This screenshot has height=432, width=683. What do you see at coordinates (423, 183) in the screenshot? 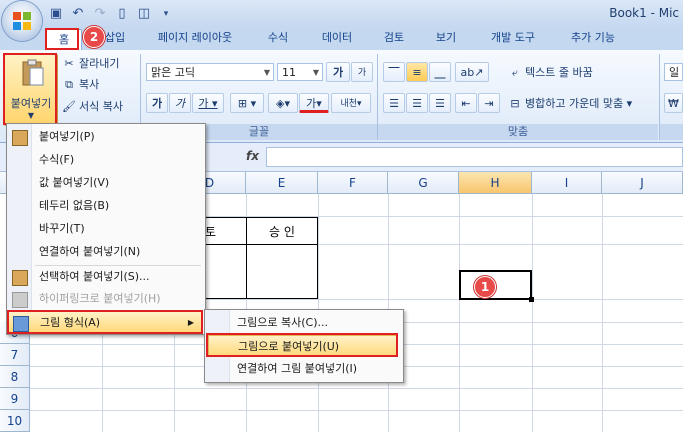
I see `column-header-g: G` at bounding box center [423, 183].